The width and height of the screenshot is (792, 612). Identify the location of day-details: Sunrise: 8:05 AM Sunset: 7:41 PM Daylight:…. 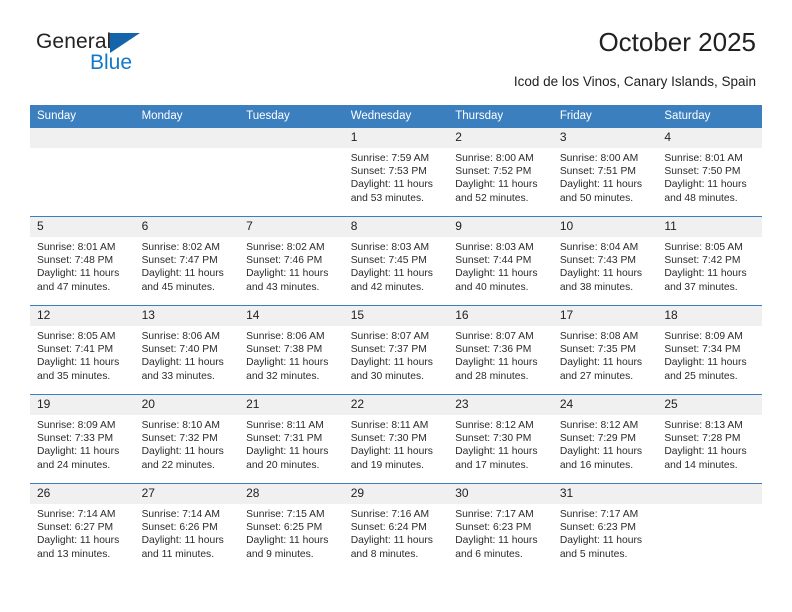
(82, 354).